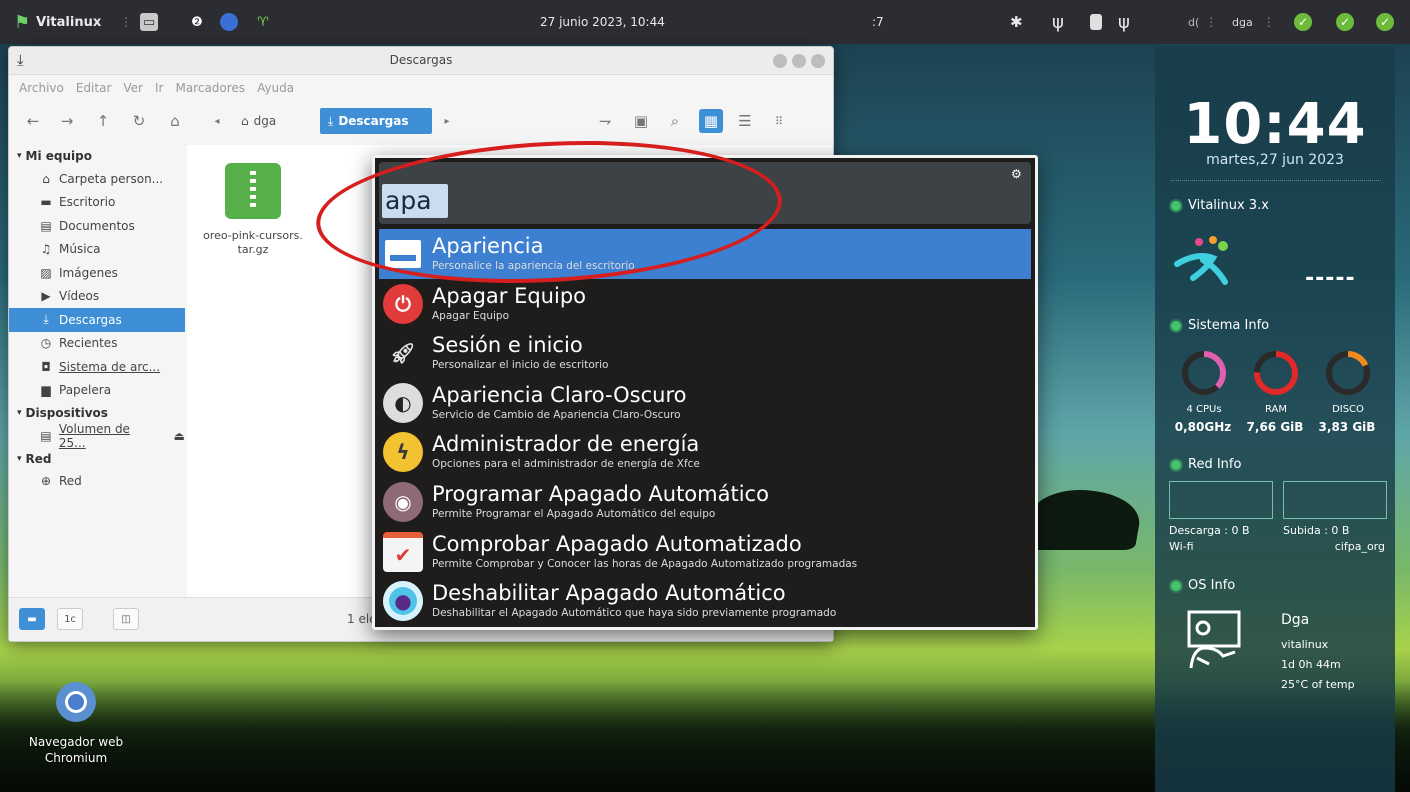  What do you see at coordinates (1385, 22) in the screenshot?
I see `status-check-3: ✓` at bounding box center [1385, 22].